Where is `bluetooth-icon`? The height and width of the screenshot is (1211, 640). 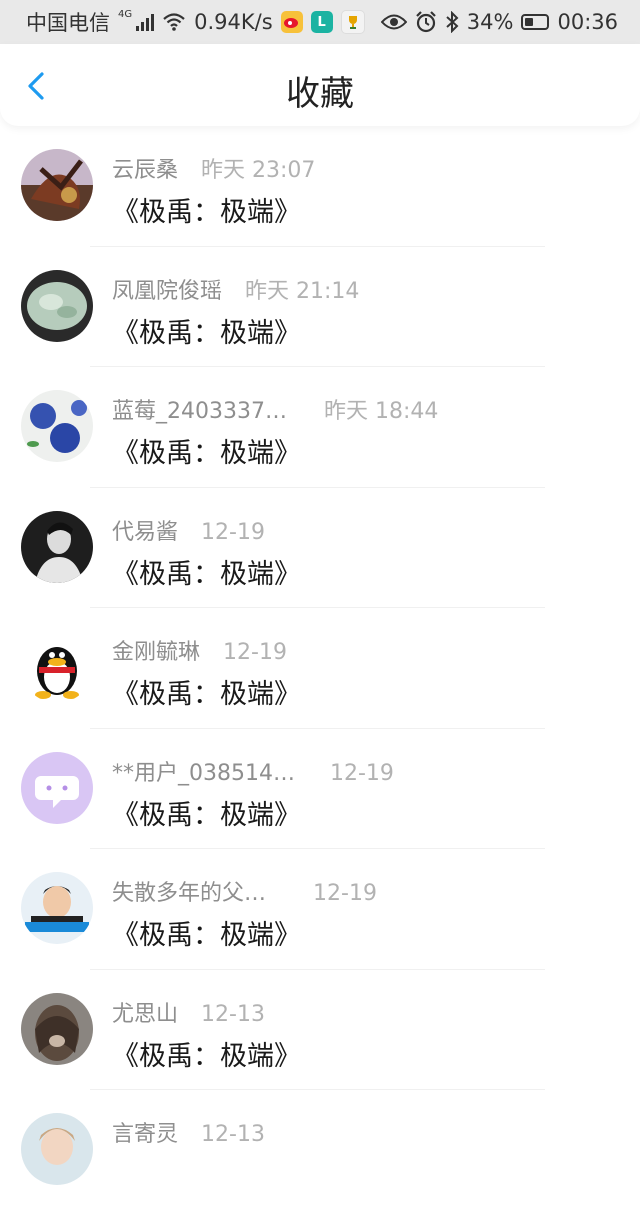
bluetooth-icon is located at coordinates (452, 22).